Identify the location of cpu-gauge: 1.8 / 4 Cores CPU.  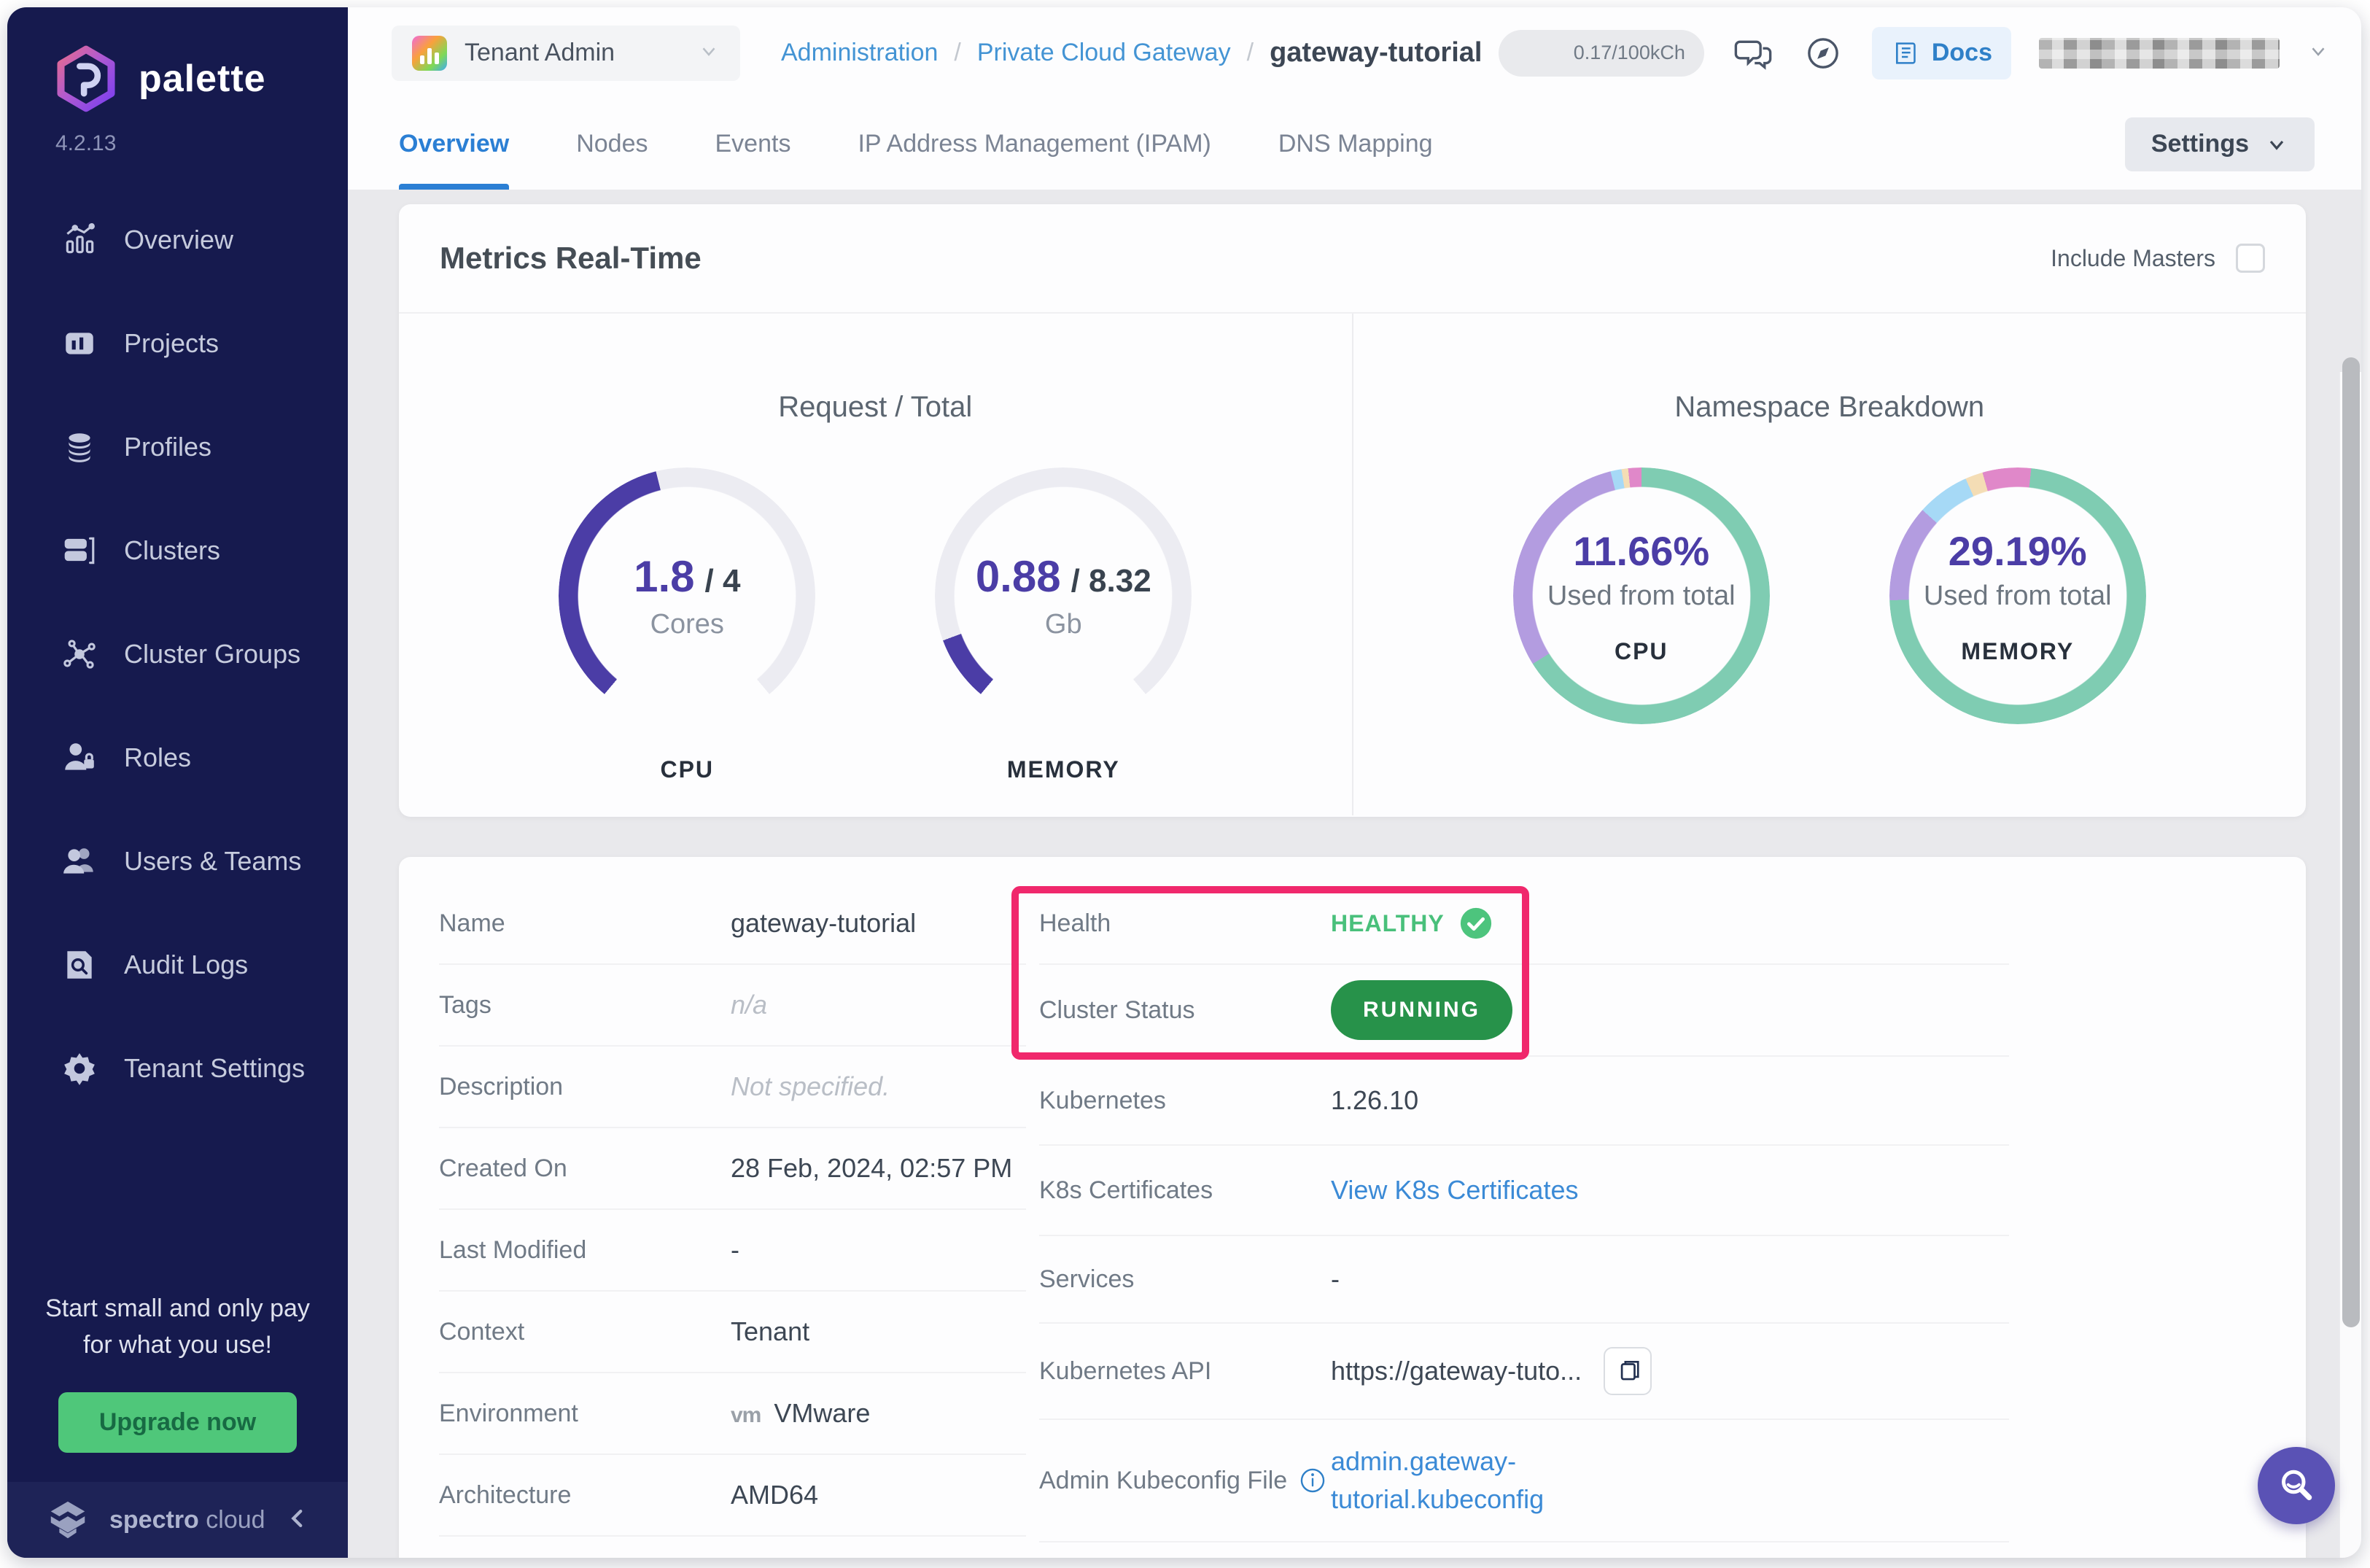
(687, 625).